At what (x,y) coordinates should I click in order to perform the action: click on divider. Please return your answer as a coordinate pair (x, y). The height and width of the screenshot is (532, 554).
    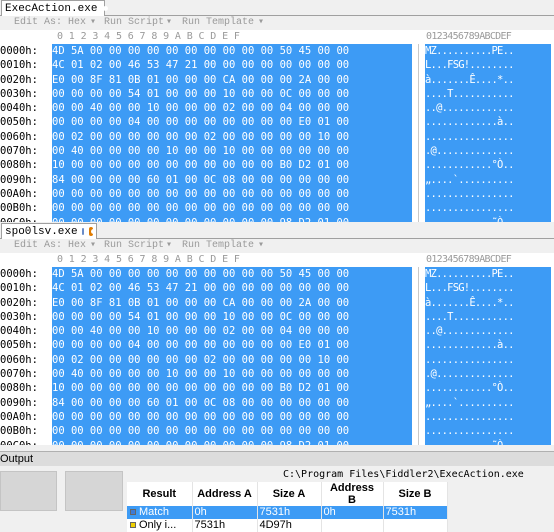
    Looking at the image, I should click on (418, 356).